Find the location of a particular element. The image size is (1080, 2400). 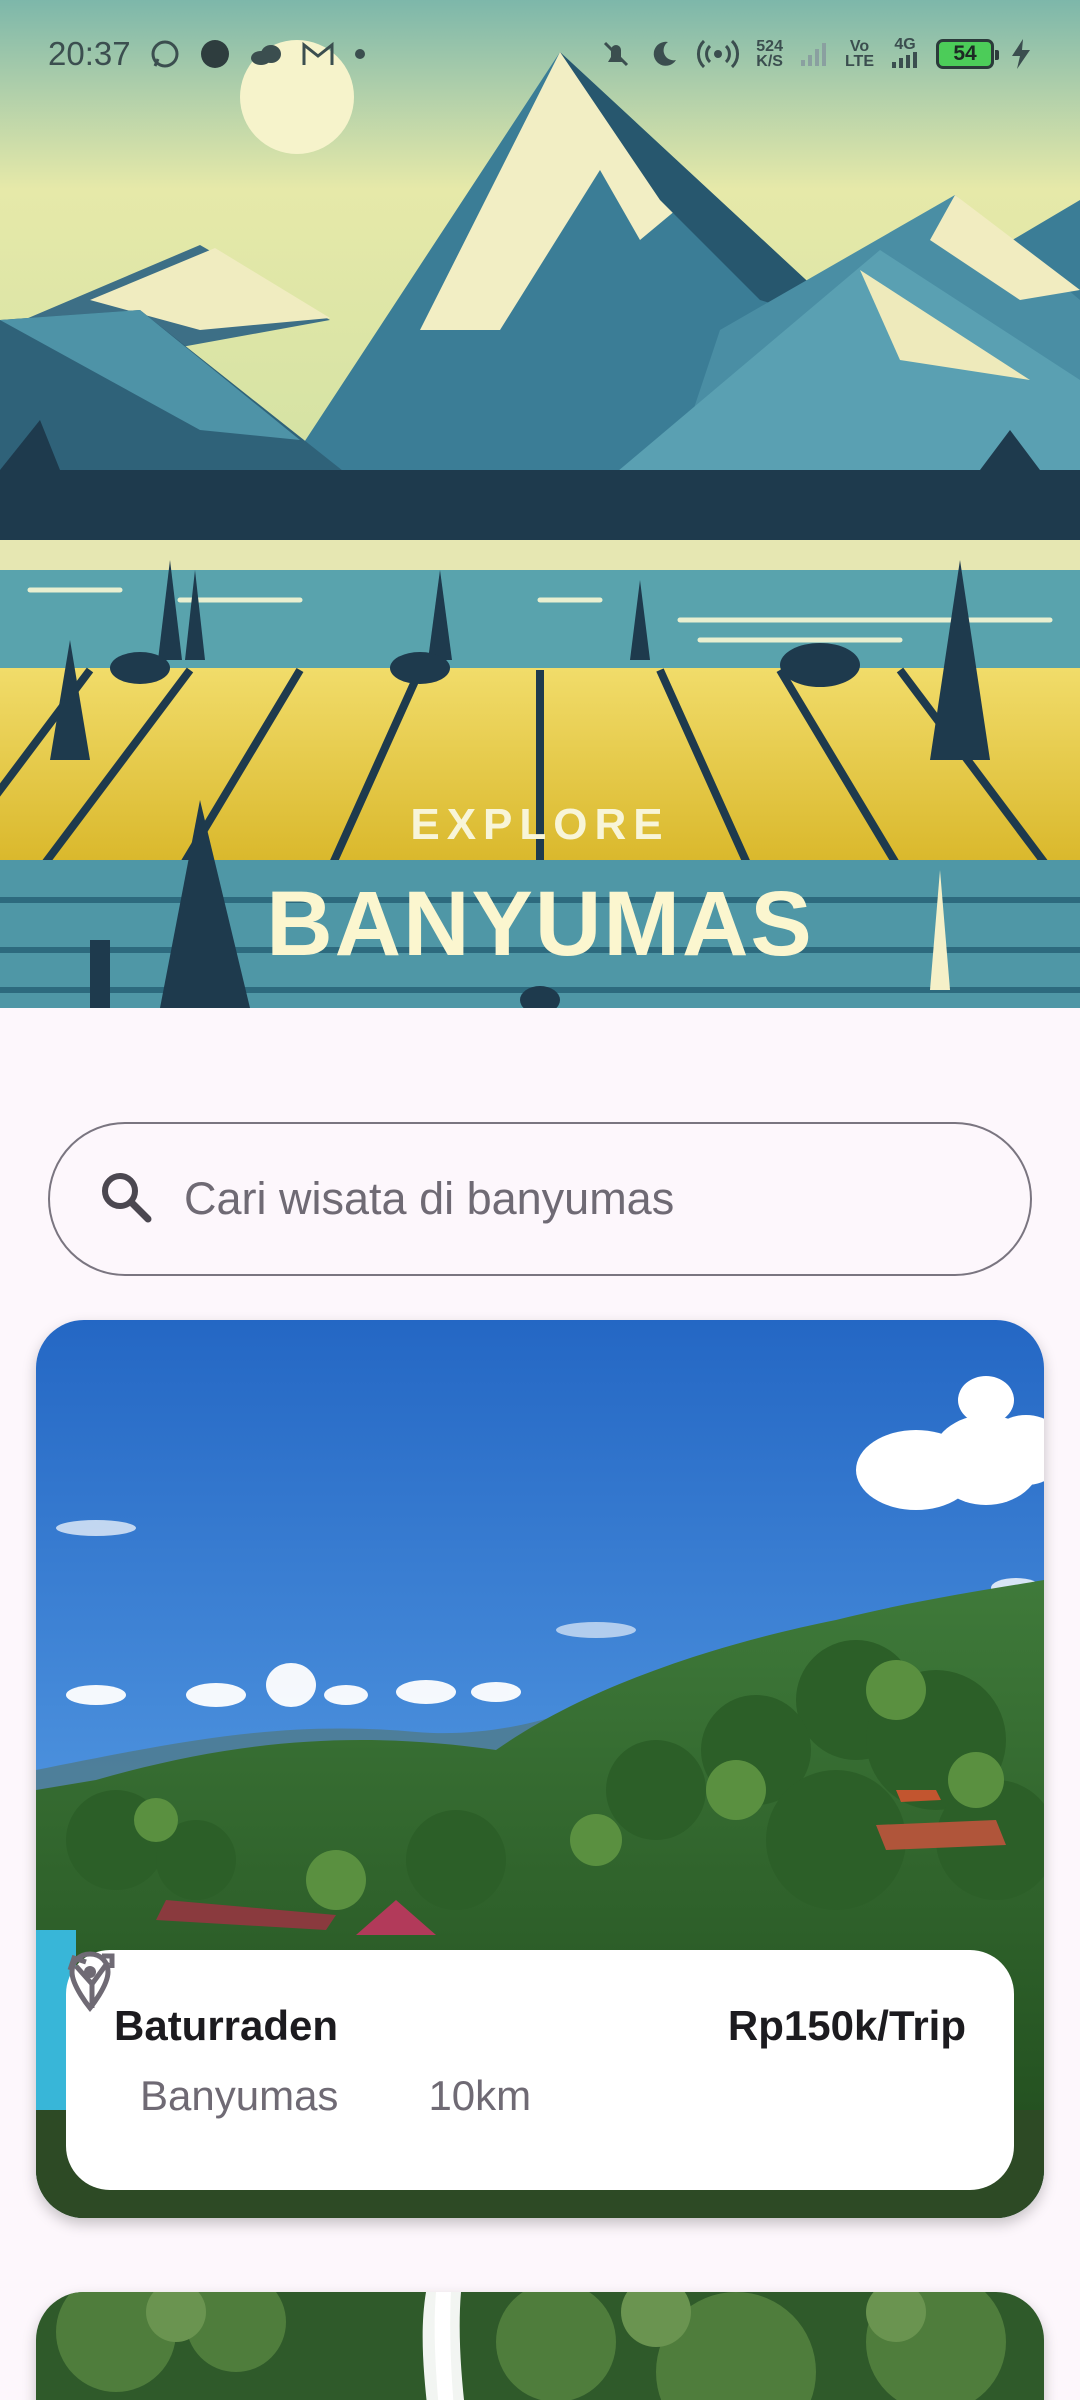

hotspot-icon is located at coordinates (718, 54).